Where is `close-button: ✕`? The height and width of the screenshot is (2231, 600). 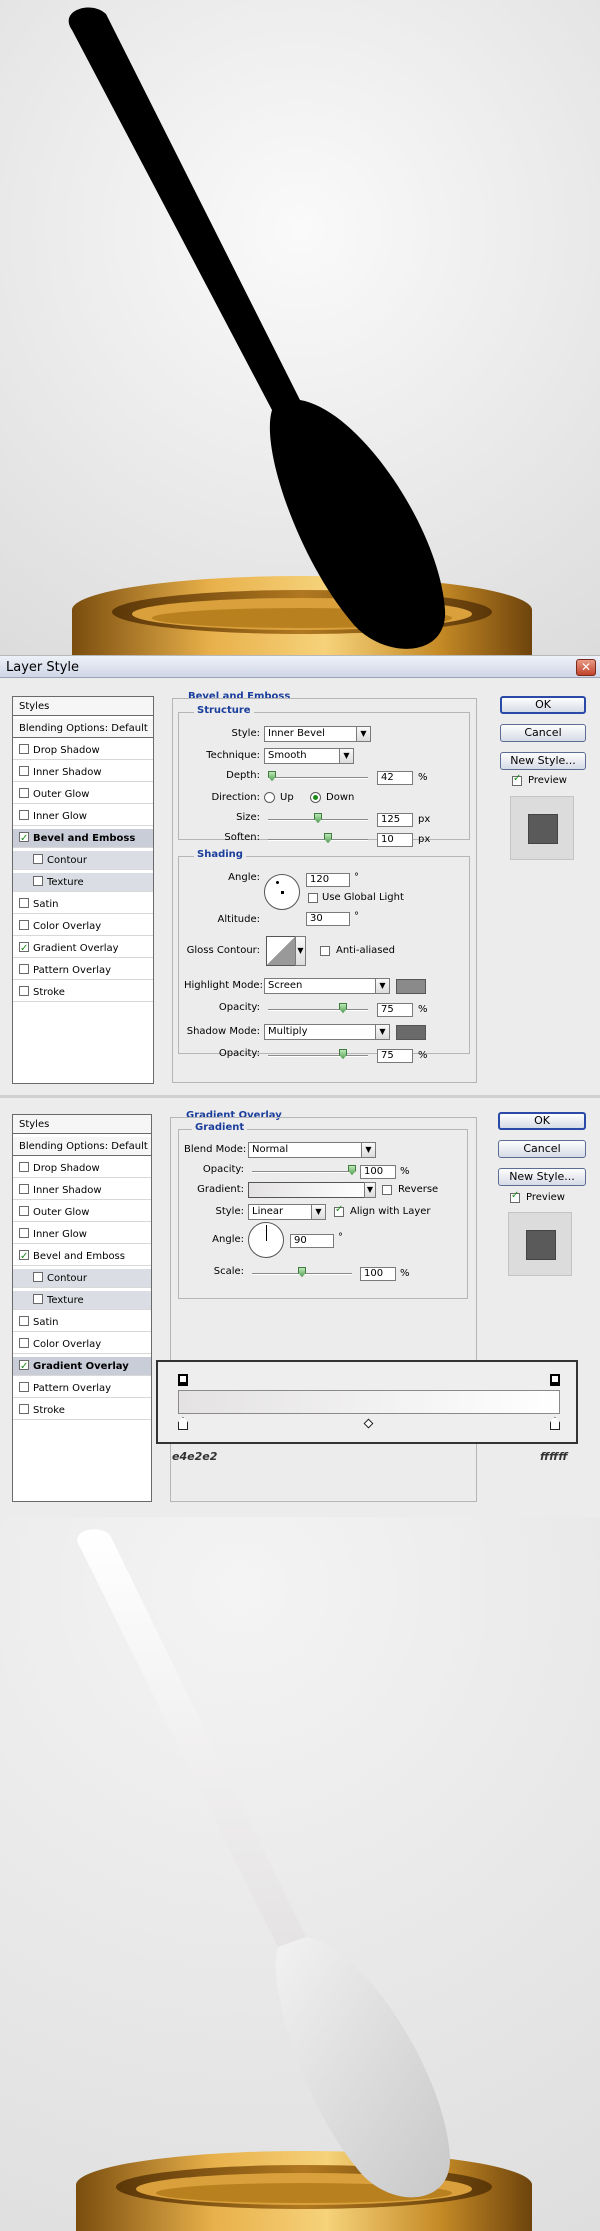
close-button: ✕ is located at coordinates (586, 667).